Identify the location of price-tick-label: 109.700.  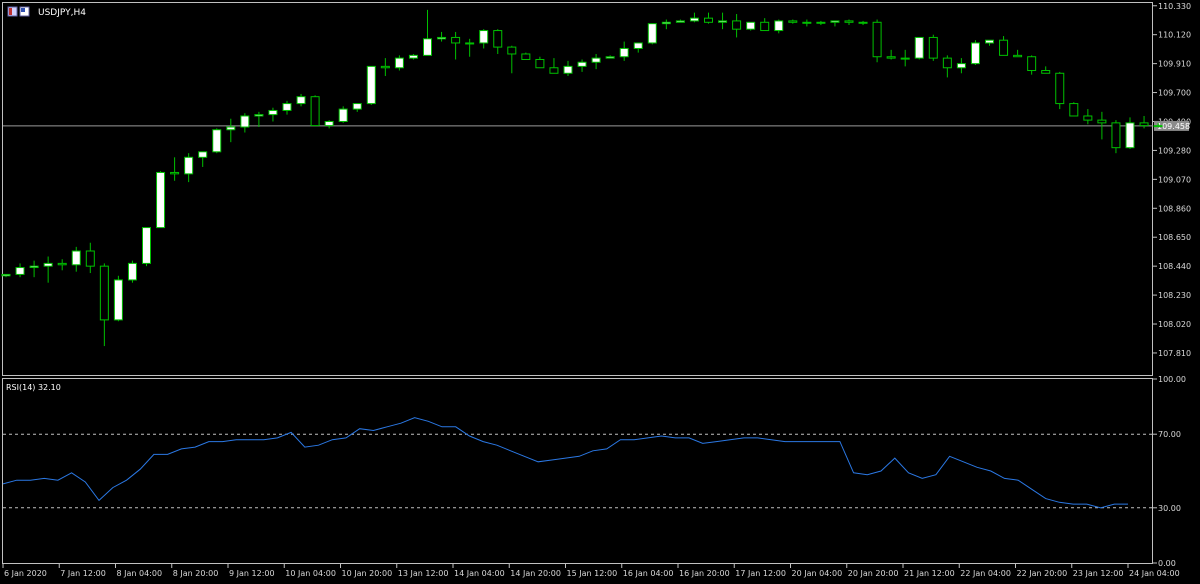
(1174, 93).